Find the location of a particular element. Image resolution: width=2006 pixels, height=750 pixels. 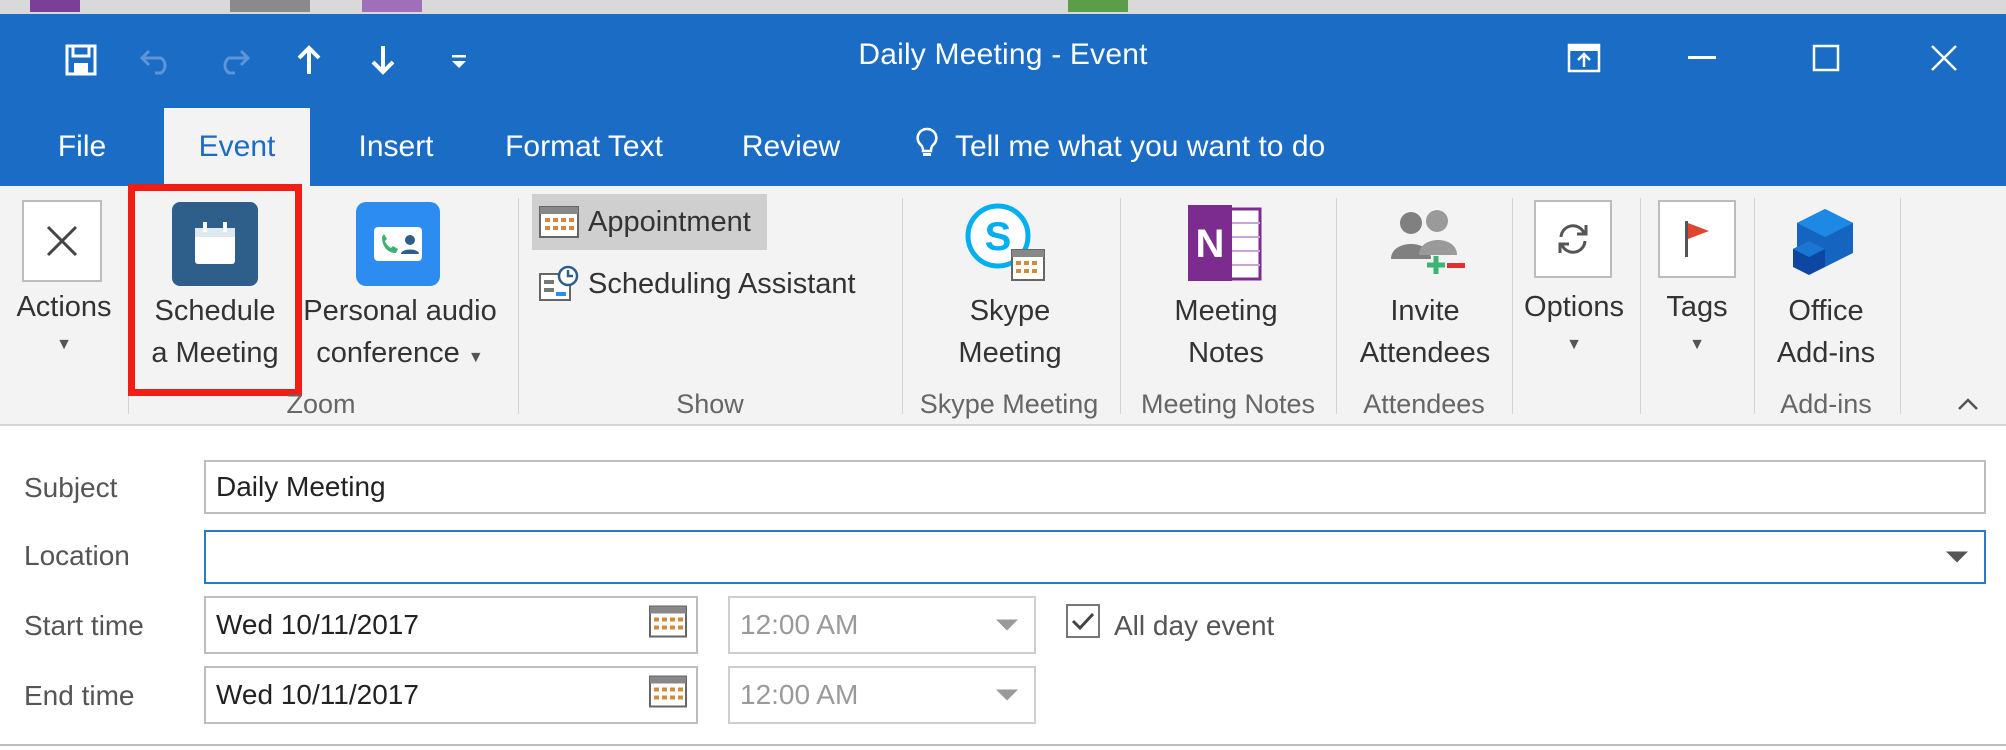

group-label-attendees: Attendees is located at coordinates (1424, 404).